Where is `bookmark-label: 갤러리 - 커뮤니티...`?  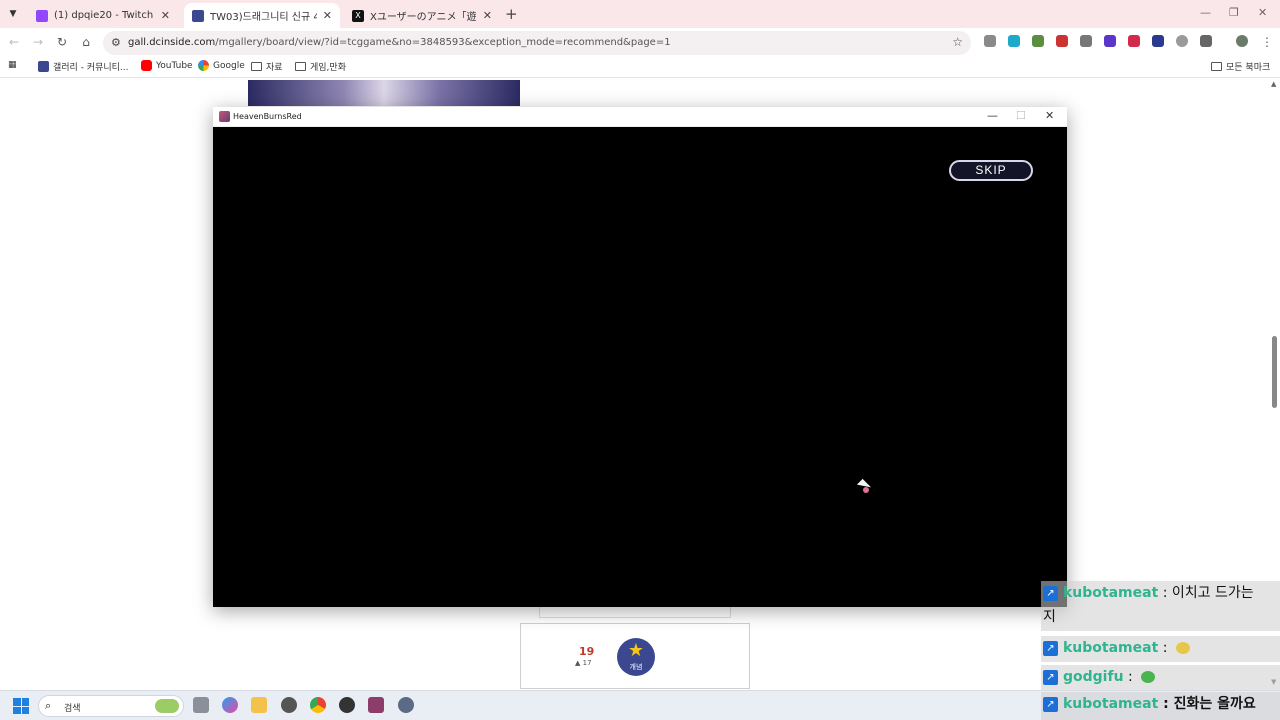
bookmark-label: 갤러리 - 커뮤니티... is located at coordinates (91, 68).